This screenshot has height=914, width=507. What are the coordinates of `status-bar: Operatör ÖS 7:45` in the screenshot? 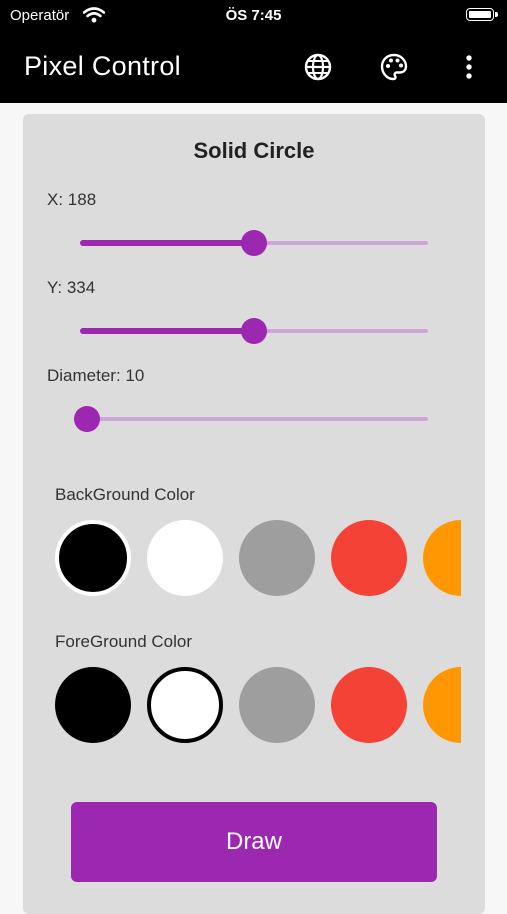 It's located at (253, 15).